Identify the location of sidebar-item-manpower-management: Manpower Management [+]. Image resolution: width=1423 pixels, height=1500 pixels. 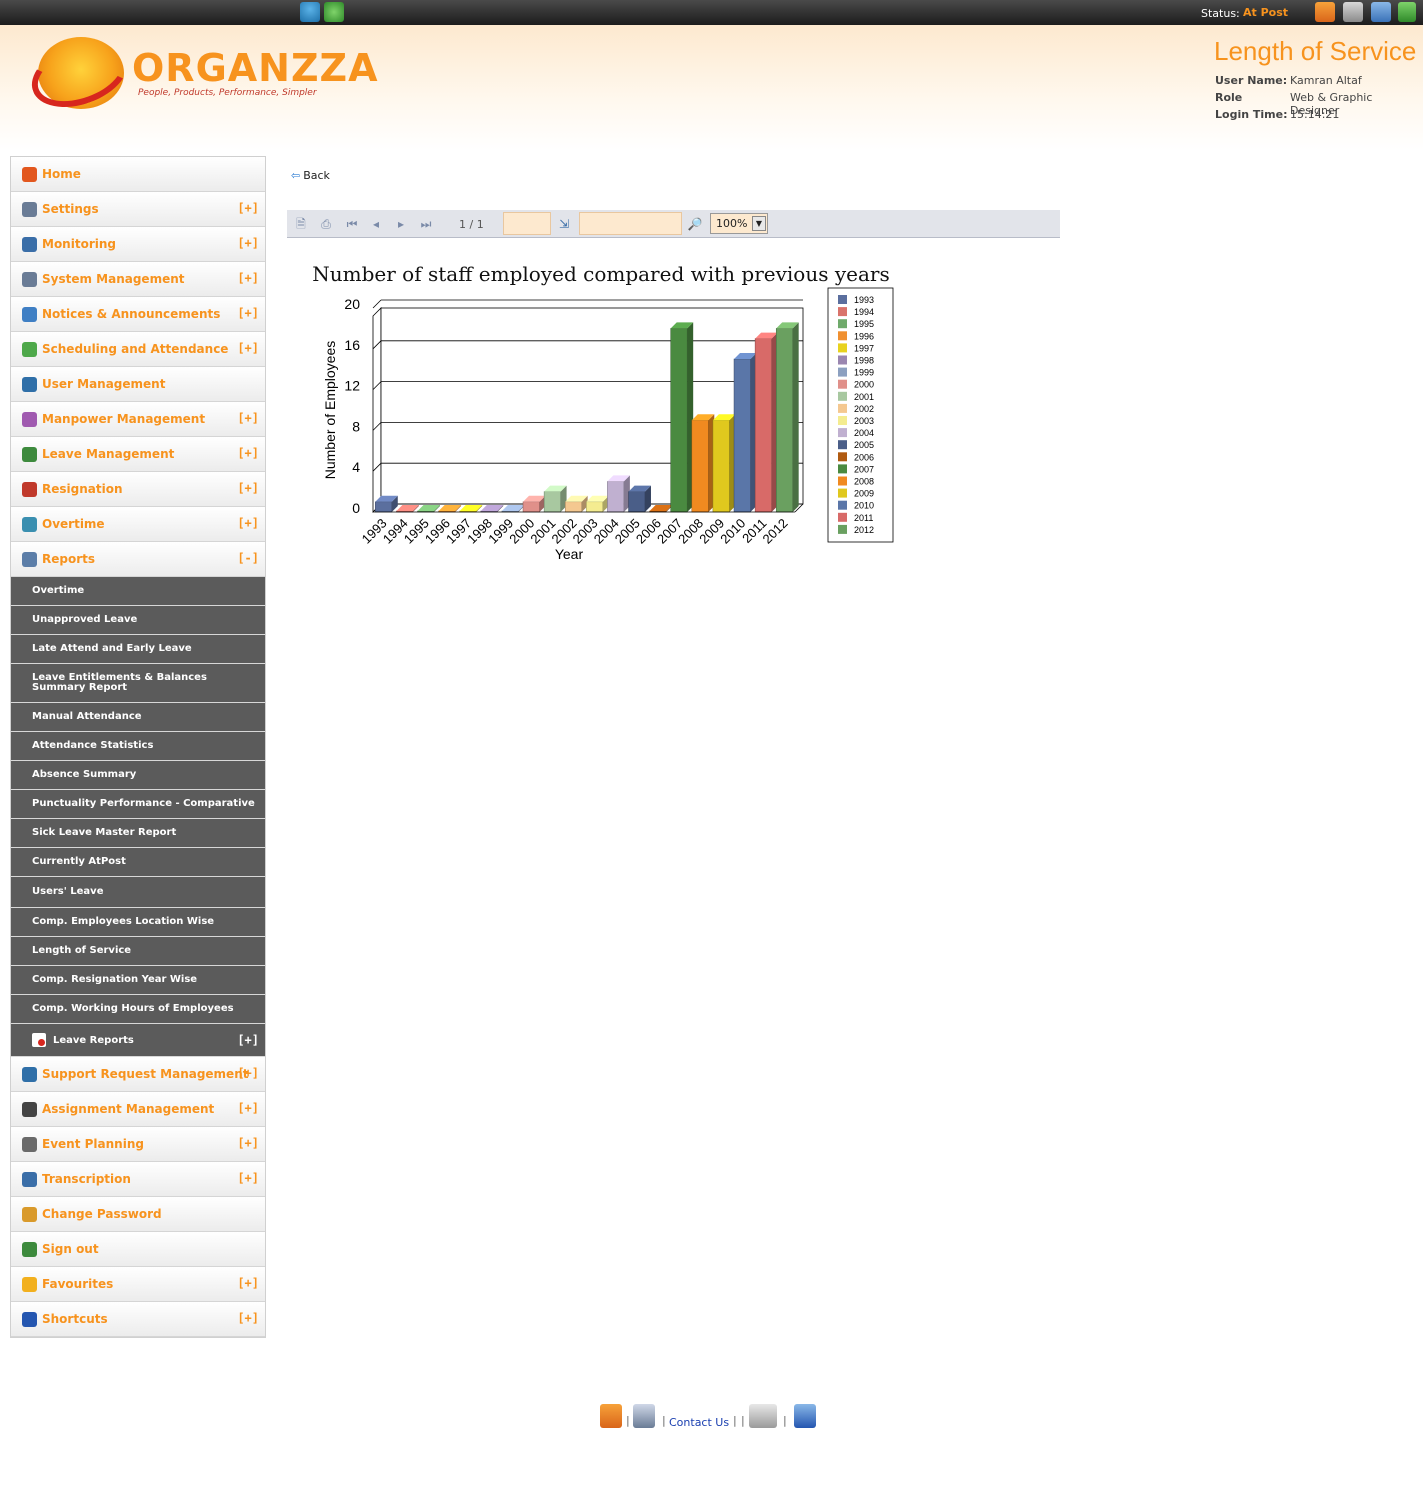
(138, 419).